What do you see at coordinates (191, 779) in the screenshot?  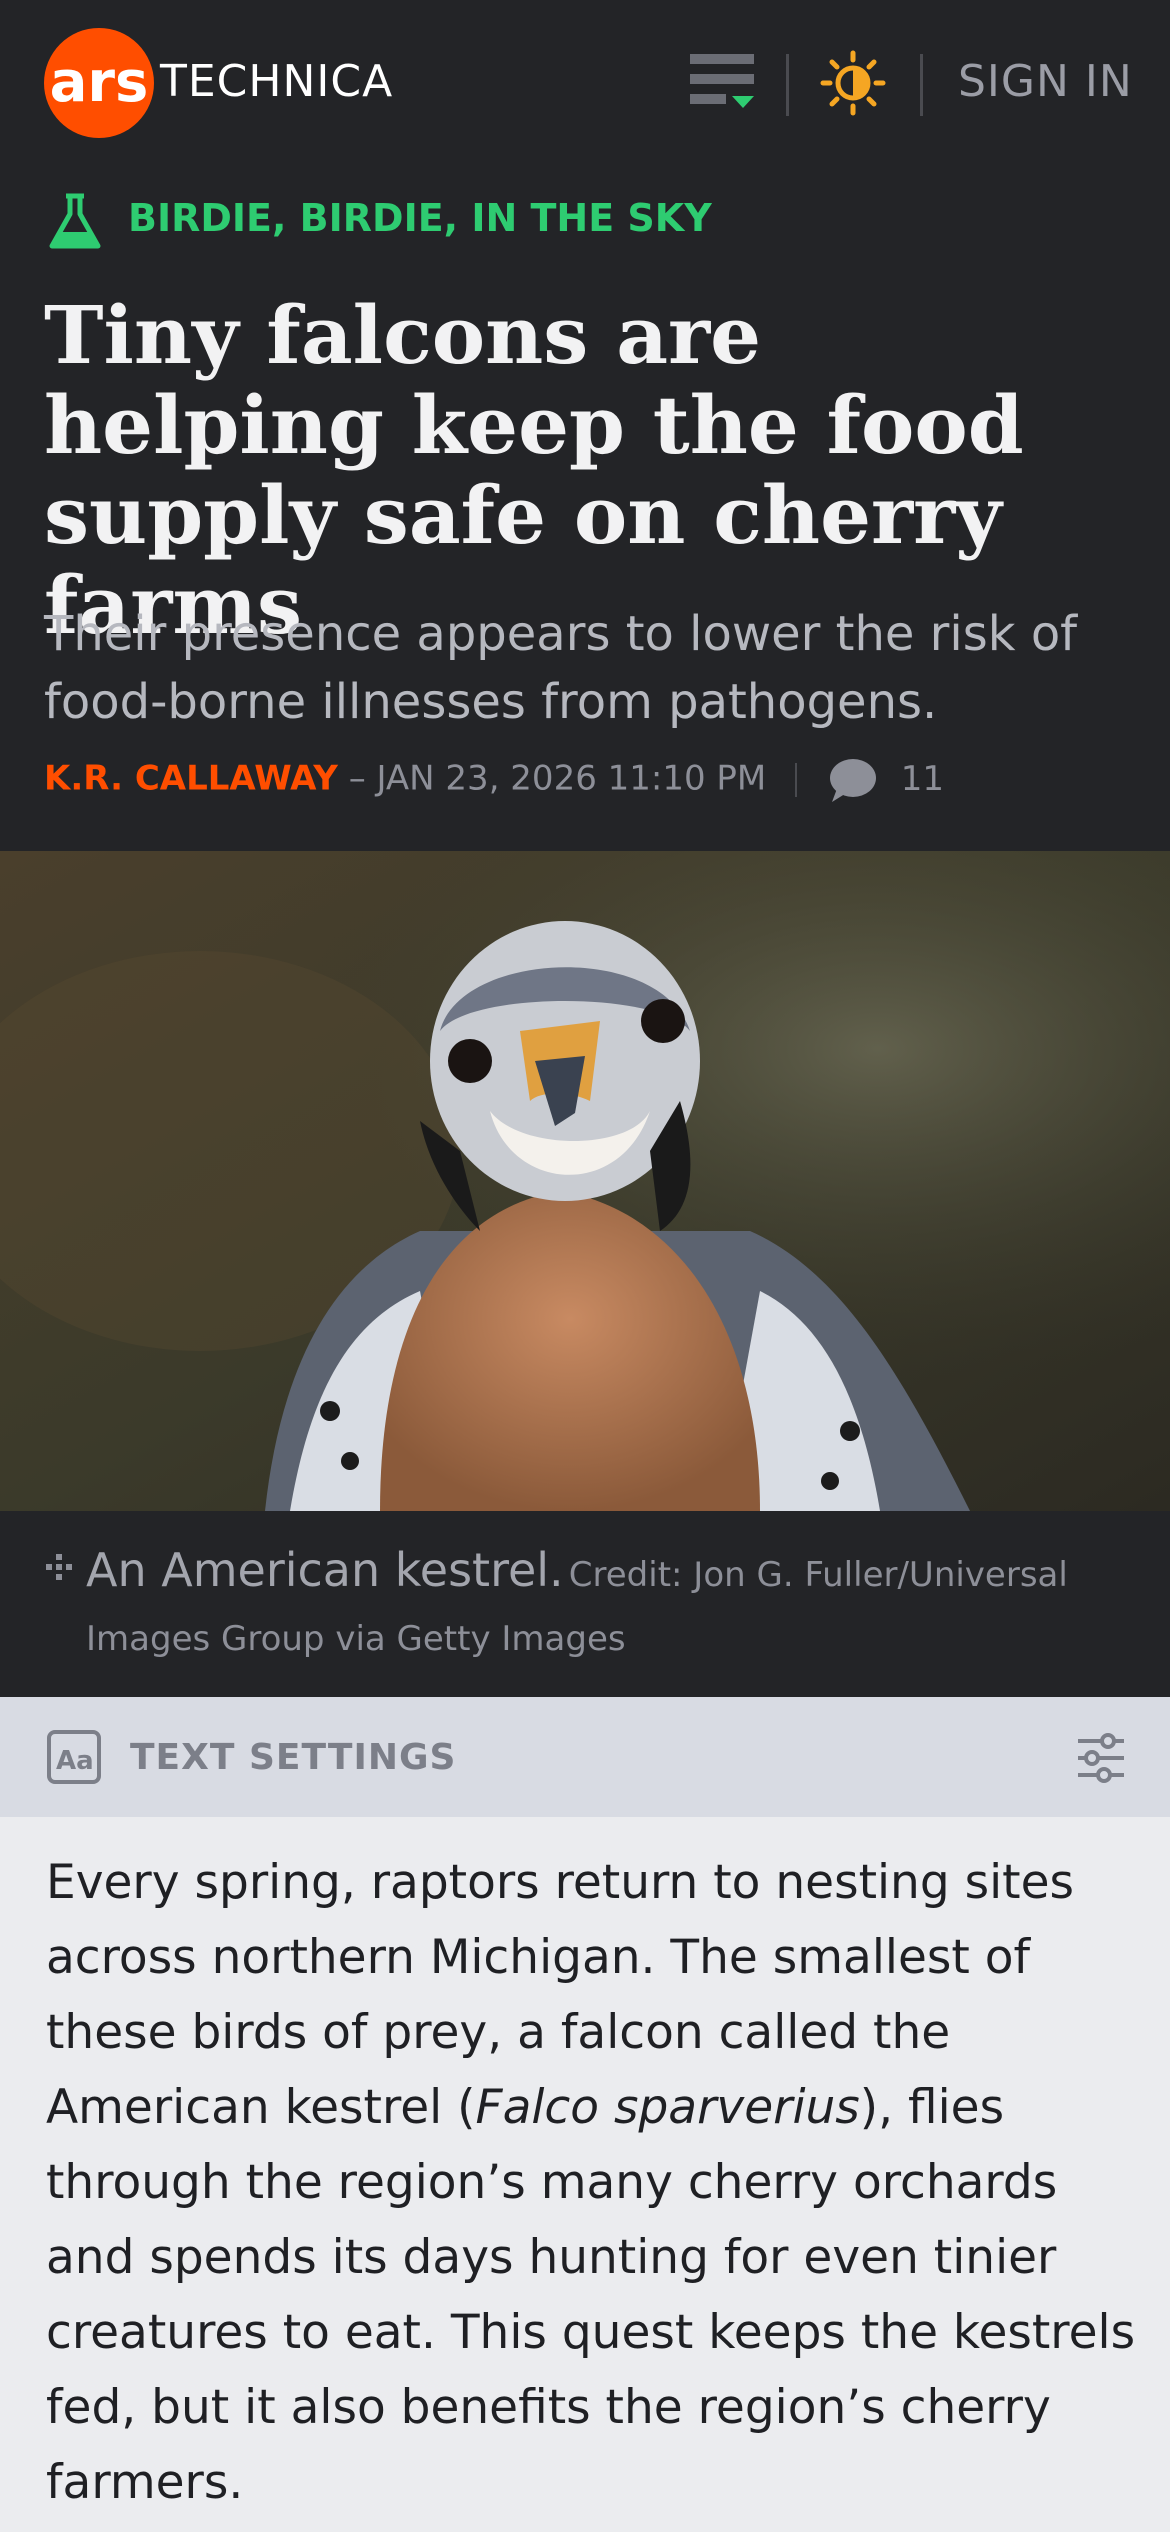 I see `author-link: K.R. CALLAWAY` at bounding box center [191, 779].